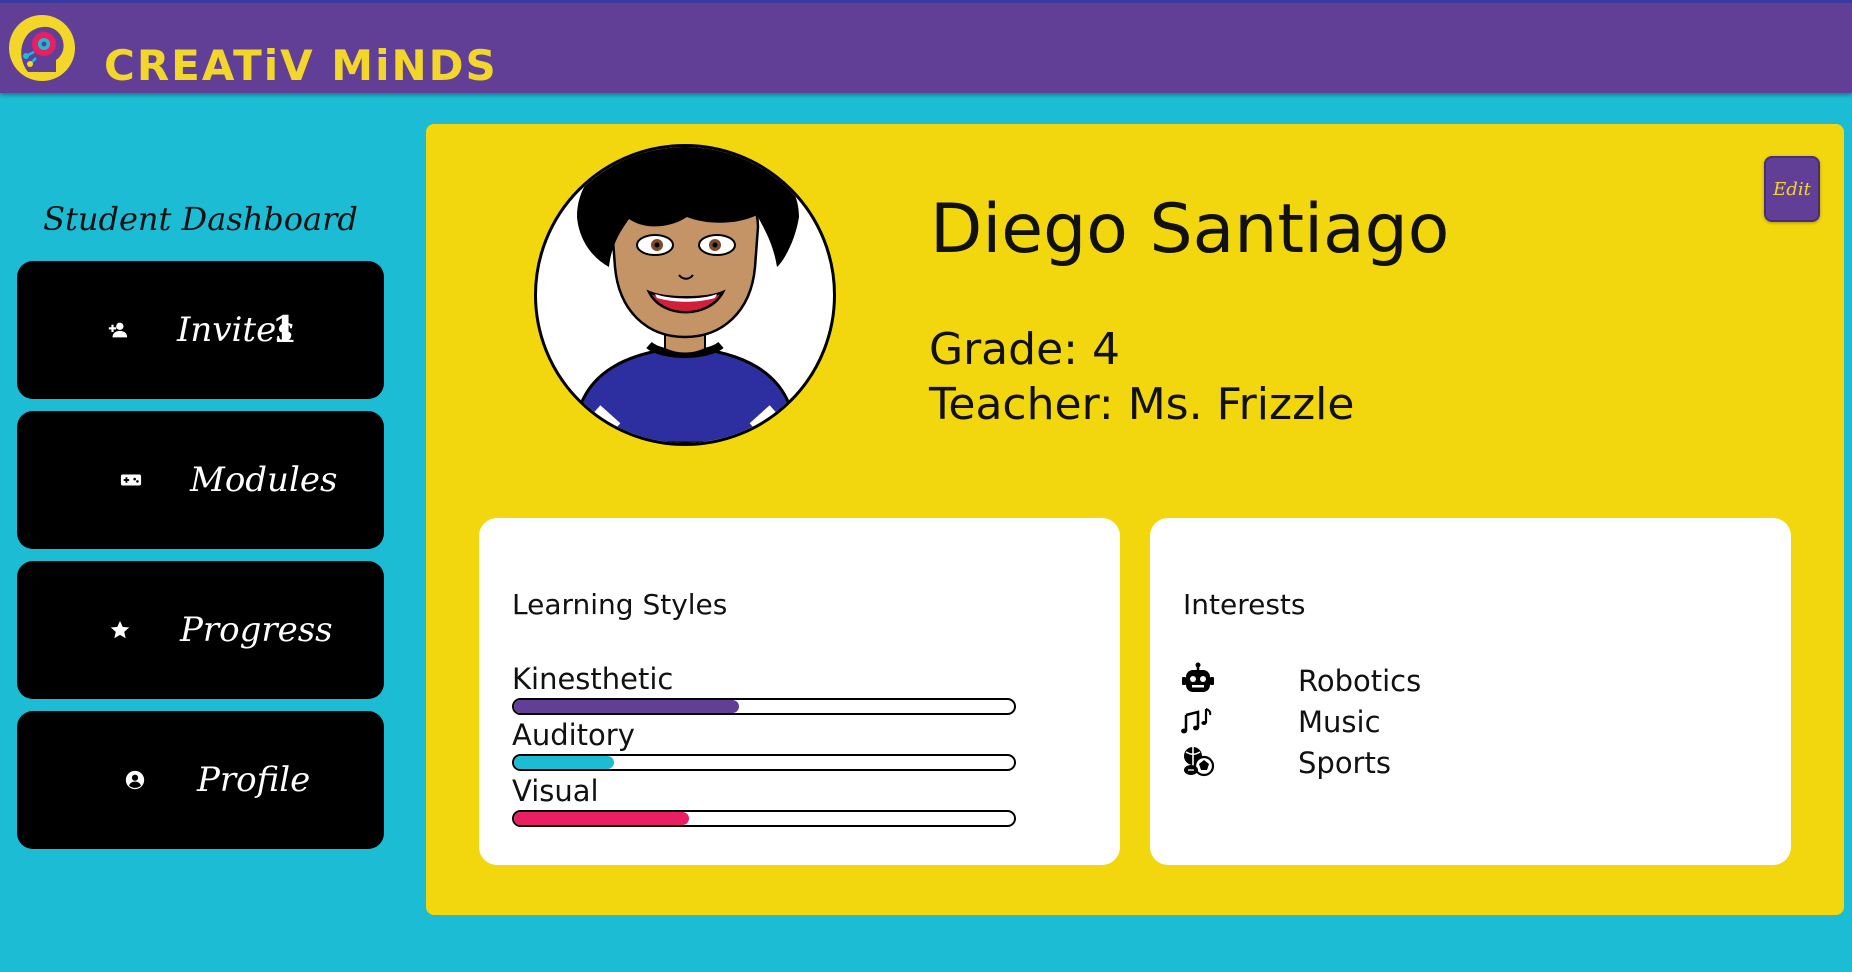 The image size is (1852, 972). Describe the element at coordinates (256, 630) in the screenshot. I see `progress-label: Progress` at that location.